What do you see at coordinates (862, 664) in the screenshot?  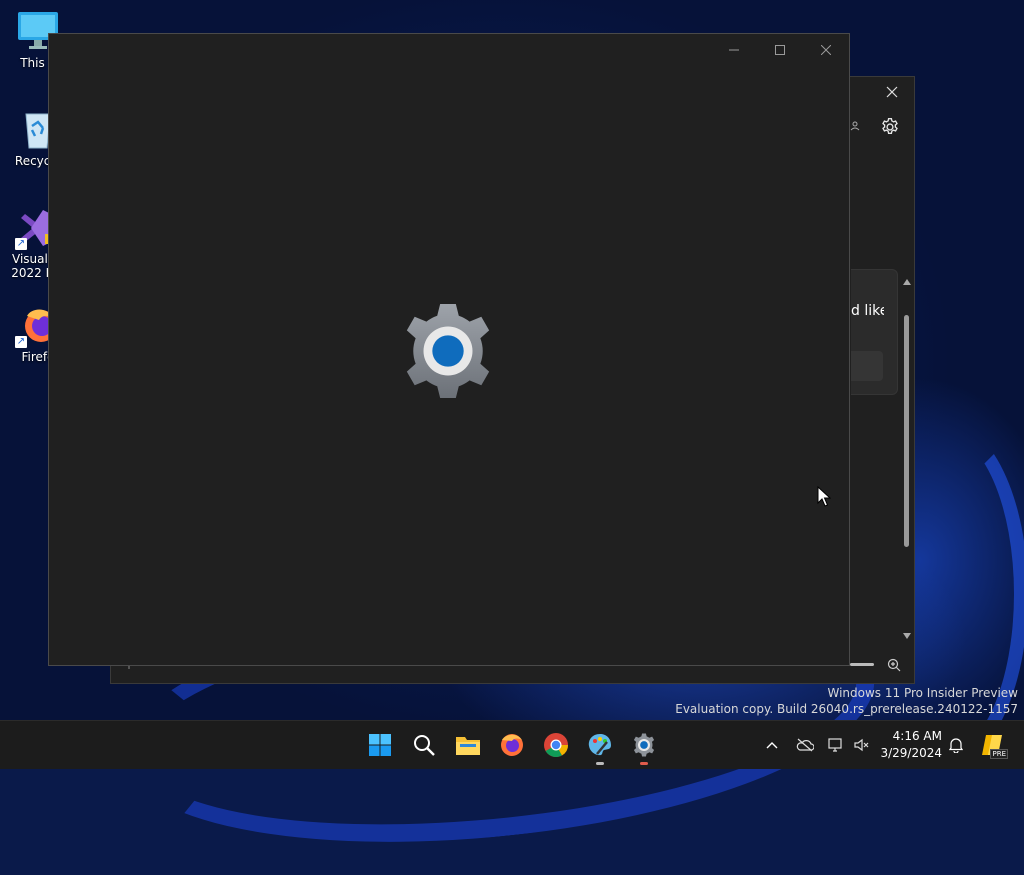 I see `zoom-slider` at bounding box center [862, 664].